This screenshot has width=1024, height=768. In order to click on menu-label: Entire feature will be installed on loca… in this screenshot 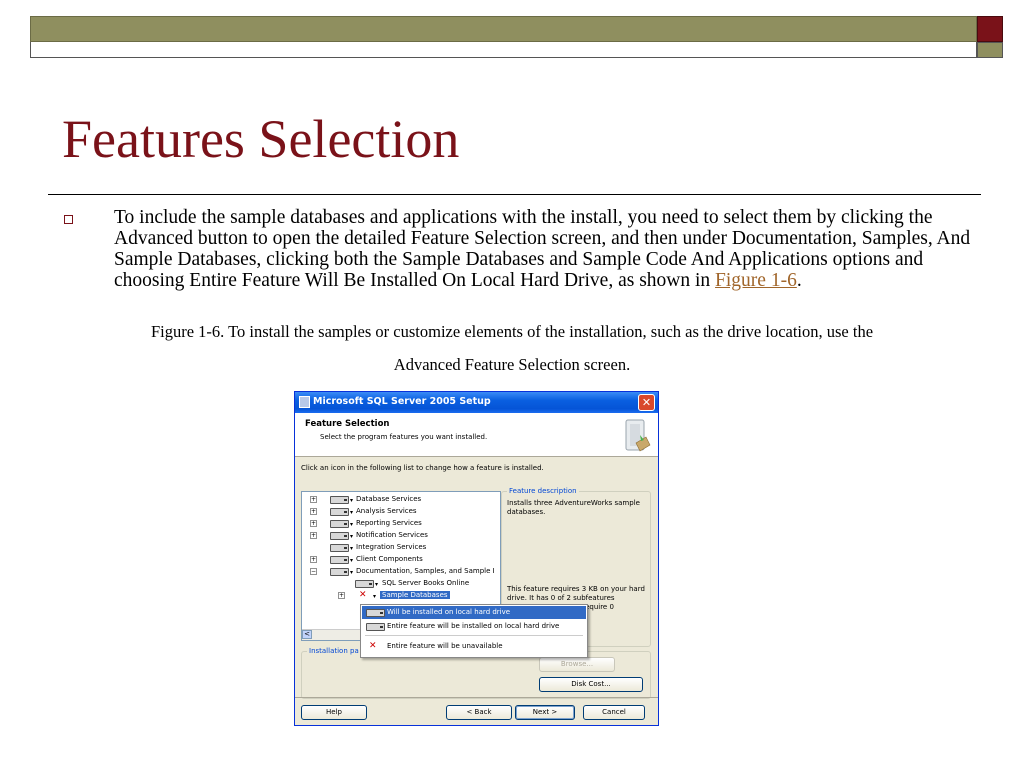, I will do `click(473, 626)`.